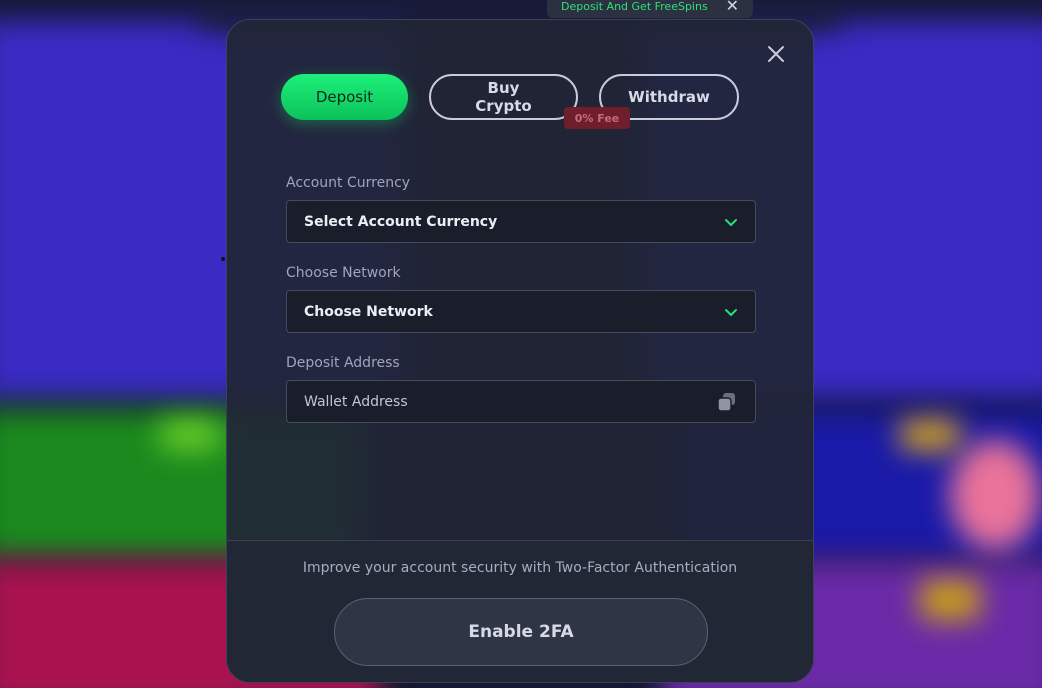  I want to click on network-value: Choose Network, so click(368, 311).